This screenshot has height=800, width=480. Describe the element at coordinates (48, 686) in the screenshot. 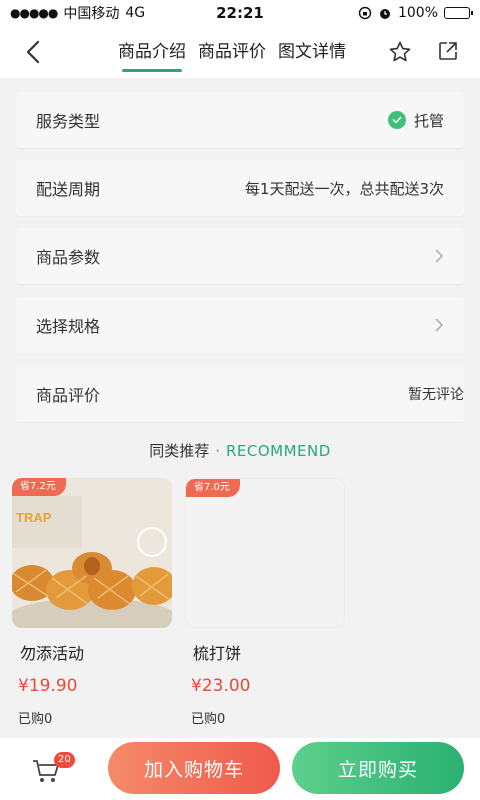

I see `product-price: ¥19.90` at that location.